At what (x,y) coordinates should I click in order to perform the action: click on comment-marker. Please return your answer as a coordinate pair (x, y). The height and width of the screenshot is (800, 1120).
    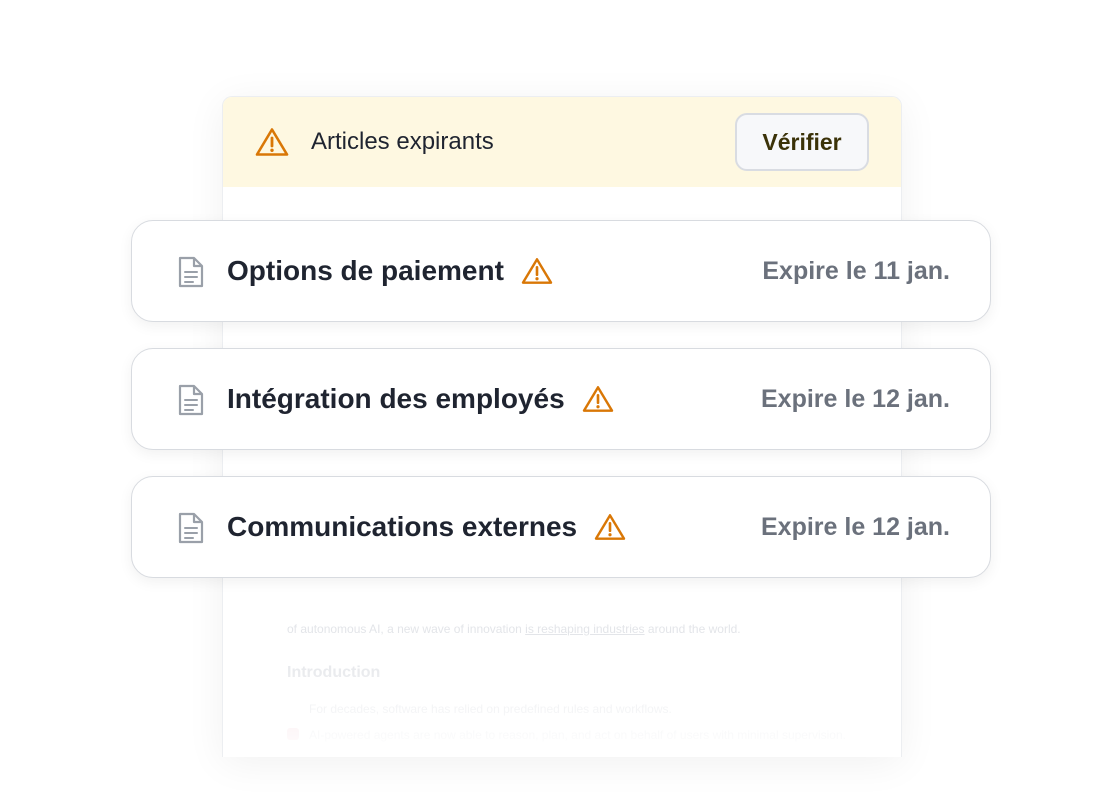
    Looking at the image, I should click on (293, 734).